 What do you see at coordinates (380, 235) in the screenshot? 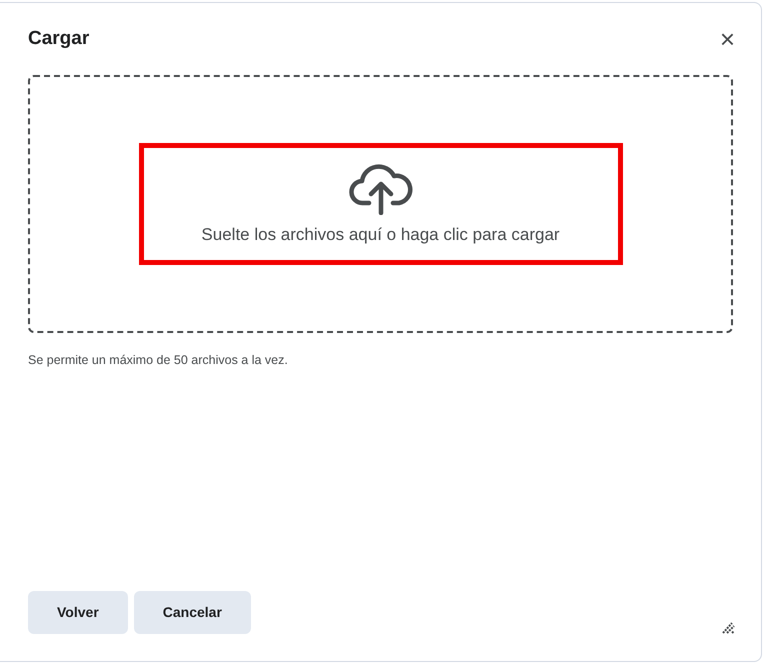
I see `drop-instruction: Suelte los archivos aquí o haga clic para cargar` at bounding box center [380, 235].